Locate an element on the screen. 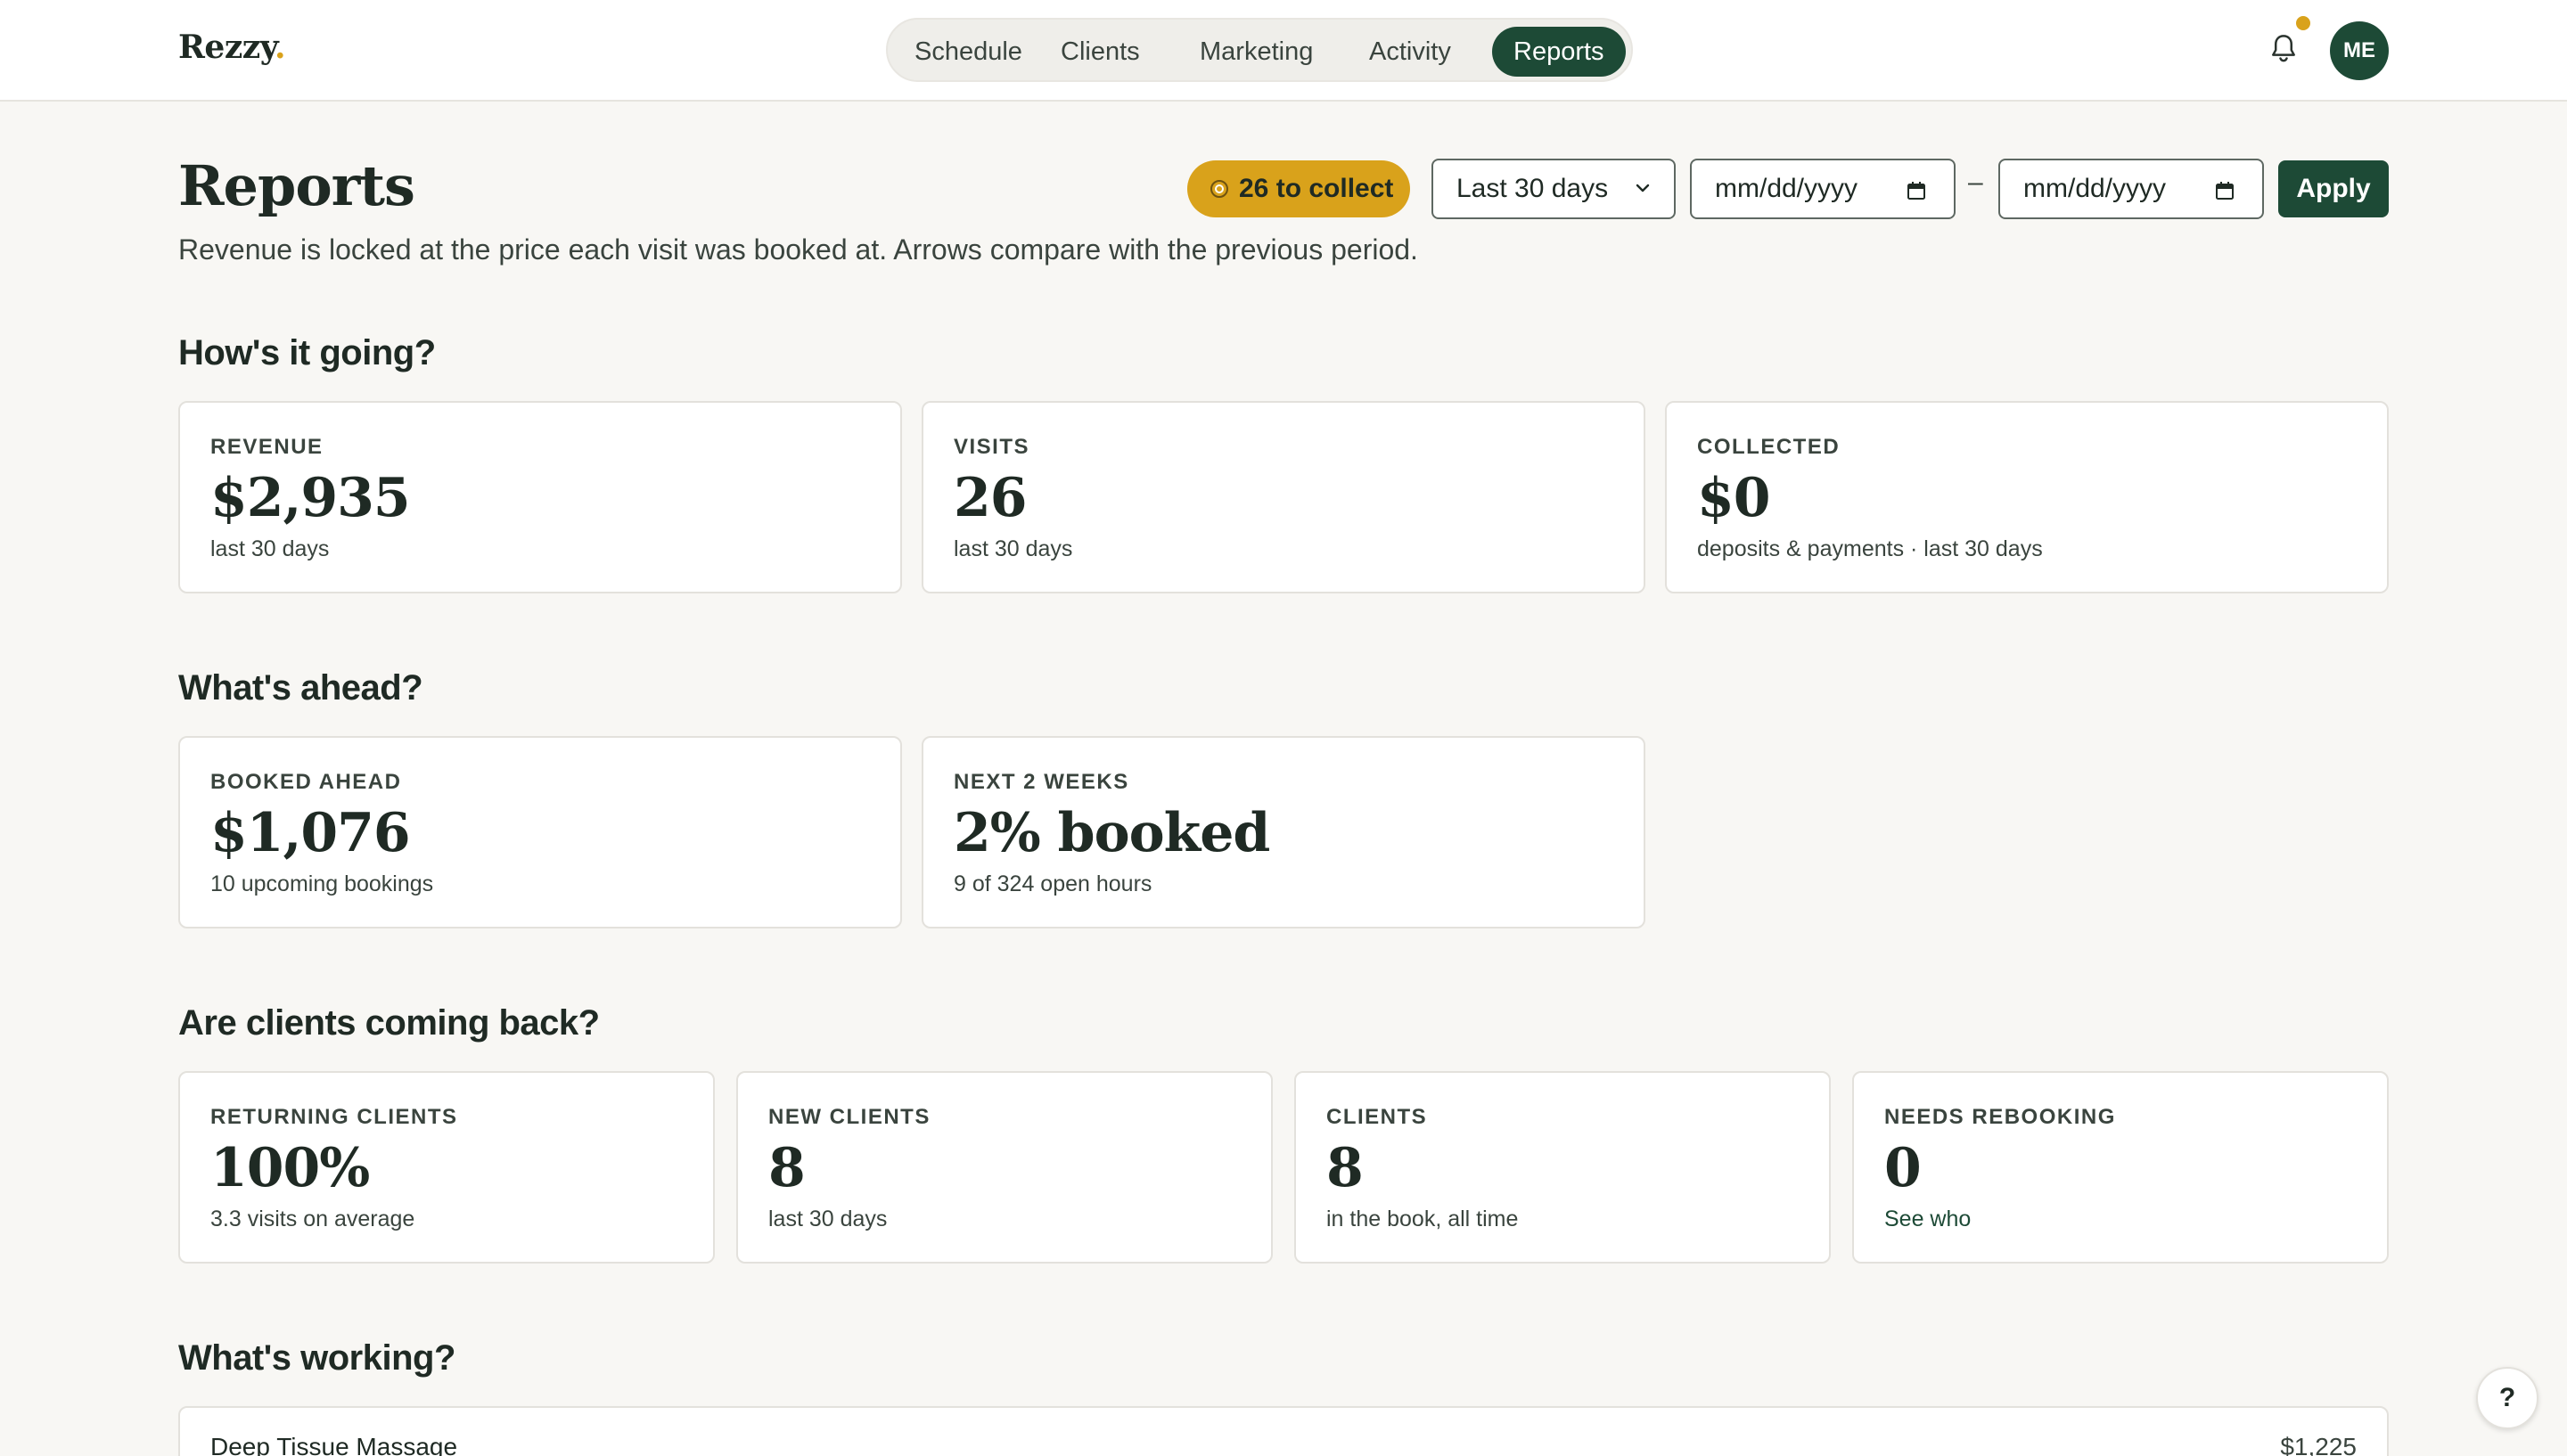  section-title-going: How's it going? is located at coordinates (307, 352).